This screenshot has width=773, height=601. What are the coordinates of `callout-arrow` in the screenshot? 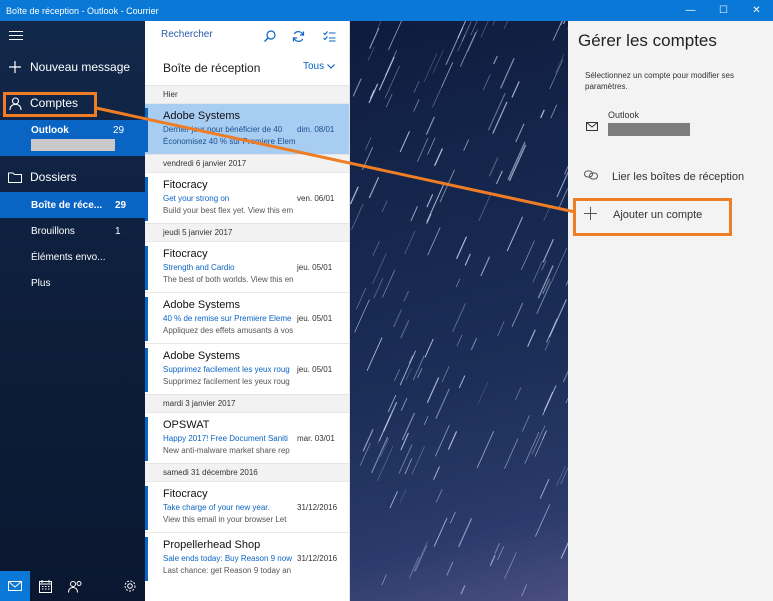 It's located at (335, 160).